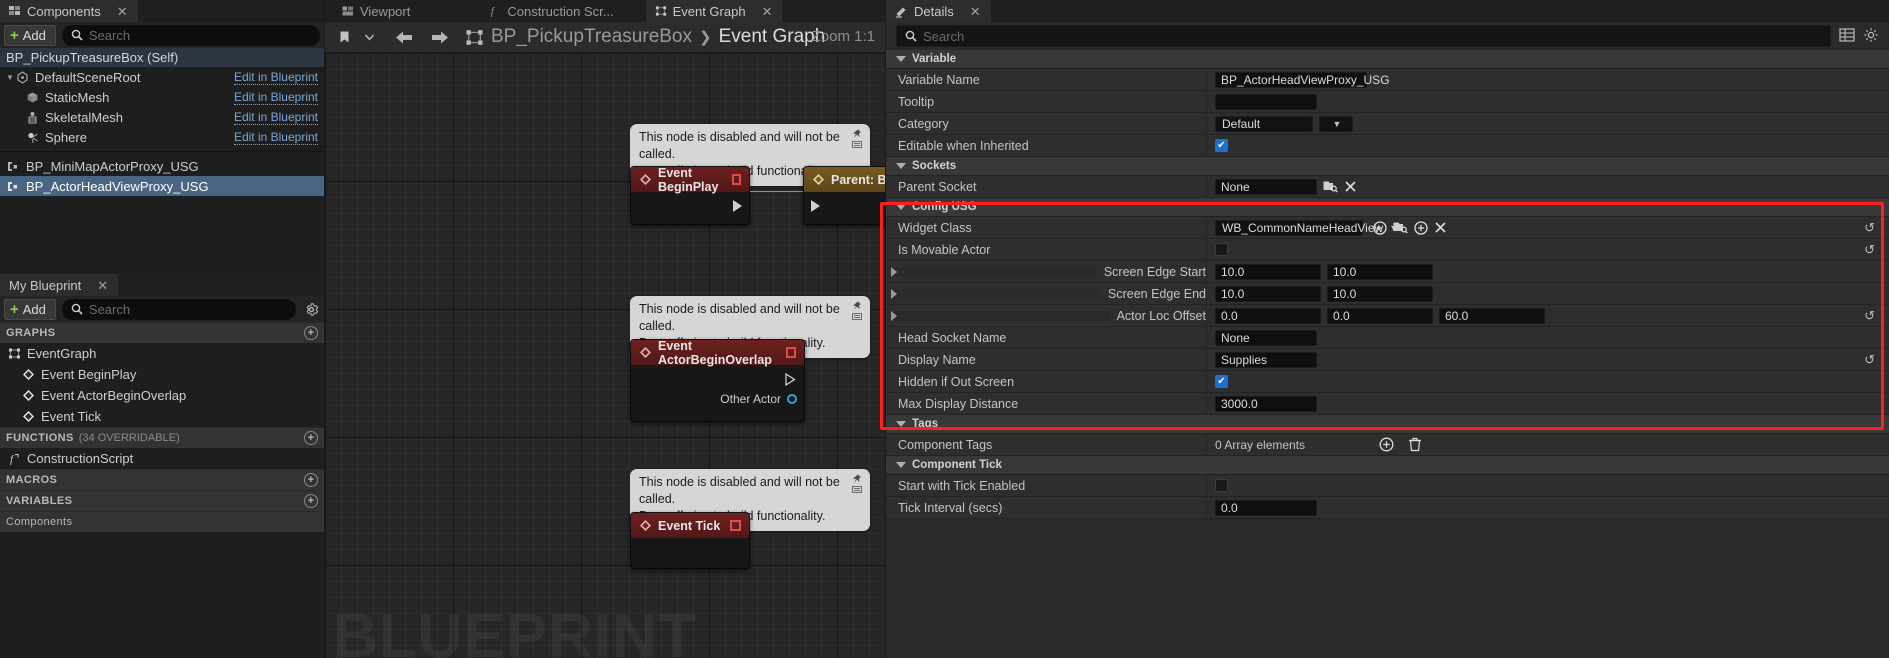 Image resolution: width=1889 pixels, height=658 pixels. What do you see at coordinates (848, 206) in the screenshot?
I see `node-exec-in-pin-row` at bounding box center [848, 206].